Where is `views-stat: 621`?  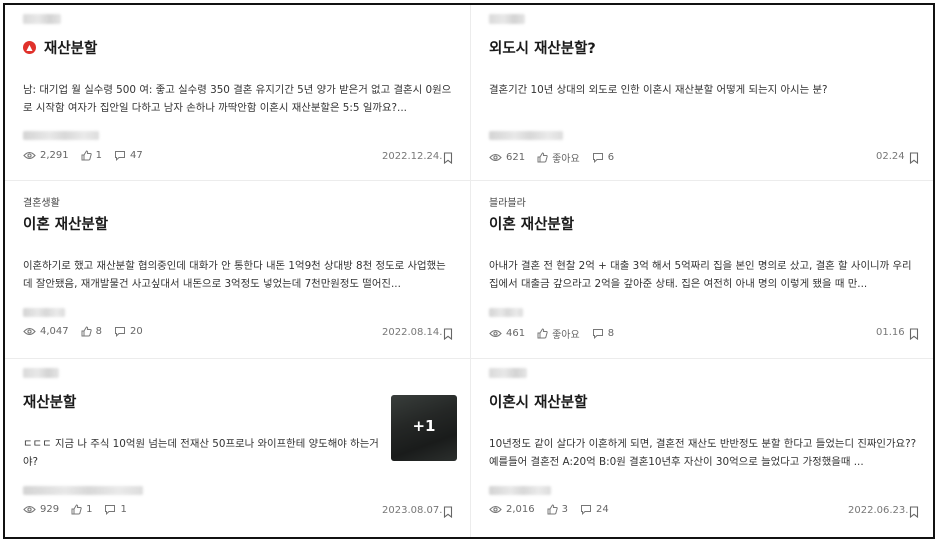
views-stat: 621 is located at coordinates (507, 157).